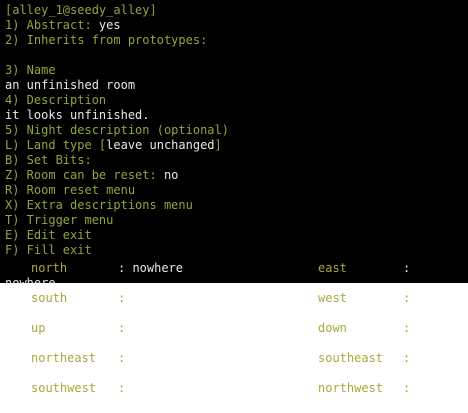 The image size is (468, 413). What do you see at coordinates (151, 268) in the screenshot?
I see `exit-north-value: : nowhere` at bounding box center [151, 268].